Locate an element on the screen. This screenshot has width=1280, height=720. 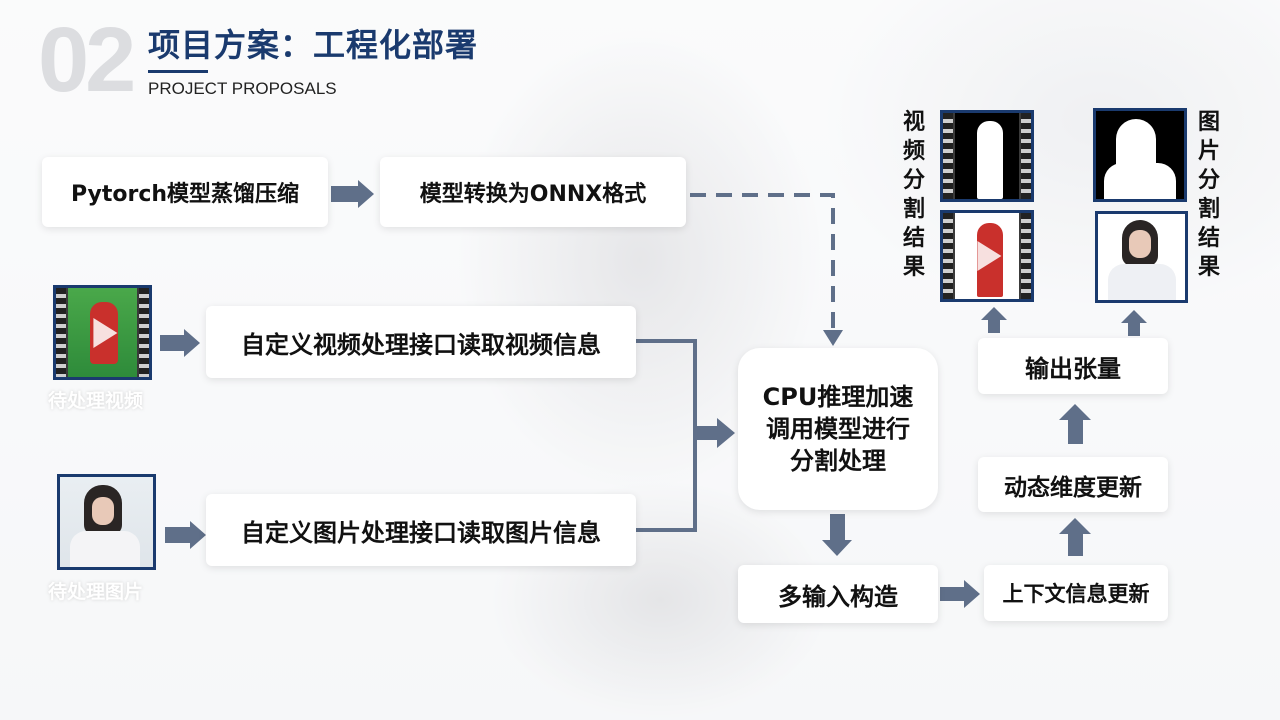
arrow-output-to-image-result is located at coordinates (1134, 323).